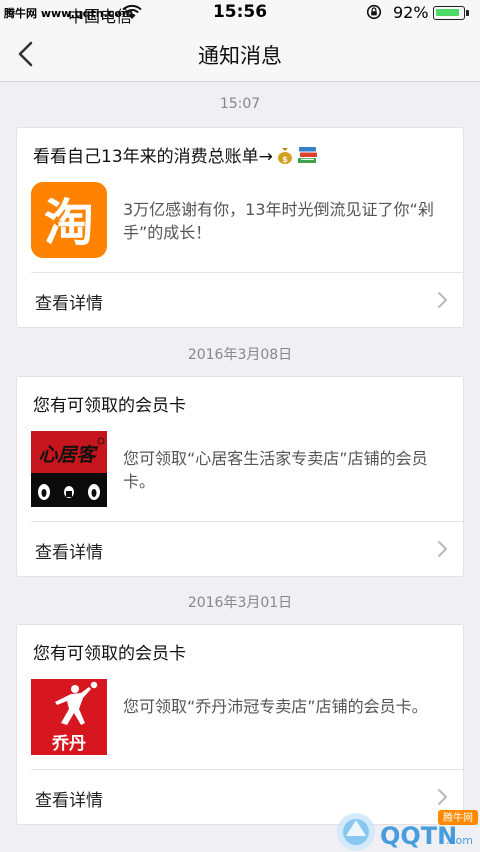 The width and height of the screenshot is (480, 852). I want to click on notification-message: 3万亿感谢有你，13年时光倒流见证了你“剁手”的成长！, so click(278, 221).